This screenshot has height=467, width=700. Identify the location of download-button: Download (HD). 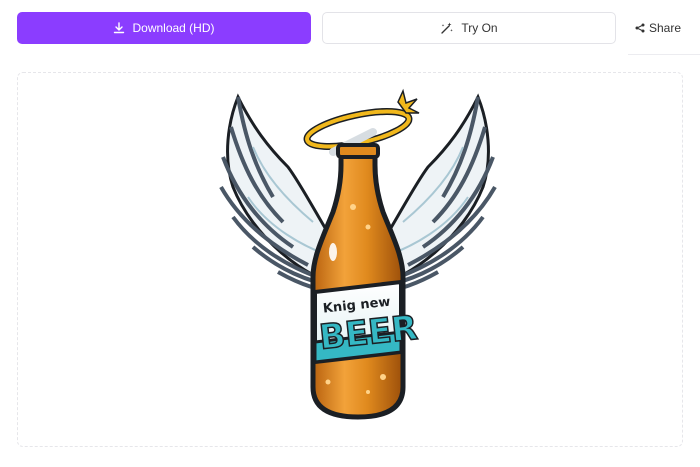
(164, 28).